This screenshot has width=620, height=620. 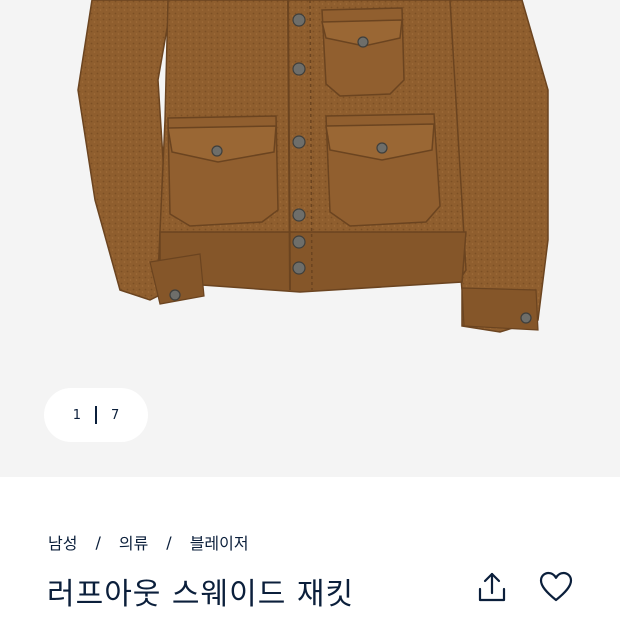 I want to click on pager-current: 1, so click(x=76, y=415).